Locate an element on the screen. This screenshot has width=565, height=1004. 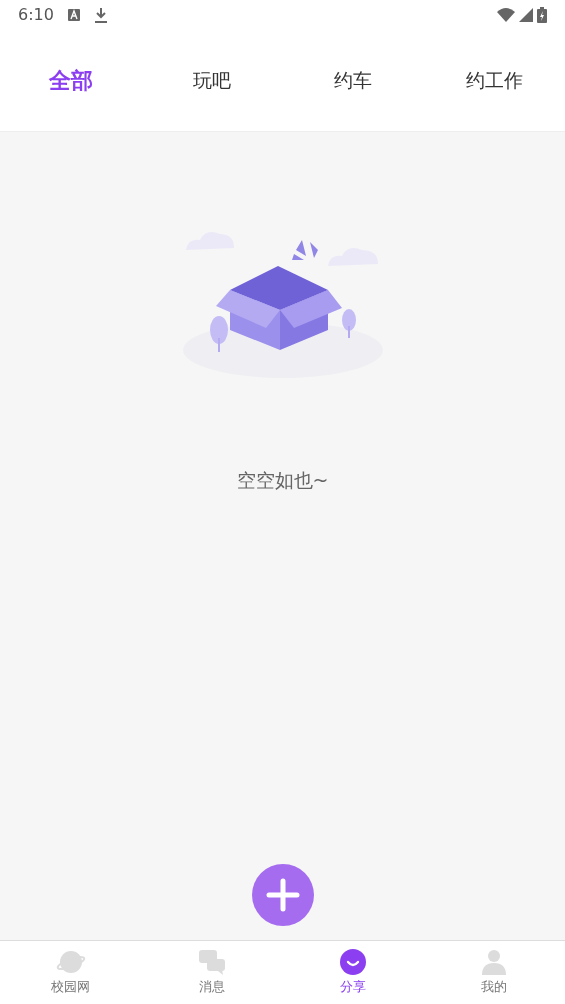
nav-tab: 我的 is located at coordinates (494, 972).